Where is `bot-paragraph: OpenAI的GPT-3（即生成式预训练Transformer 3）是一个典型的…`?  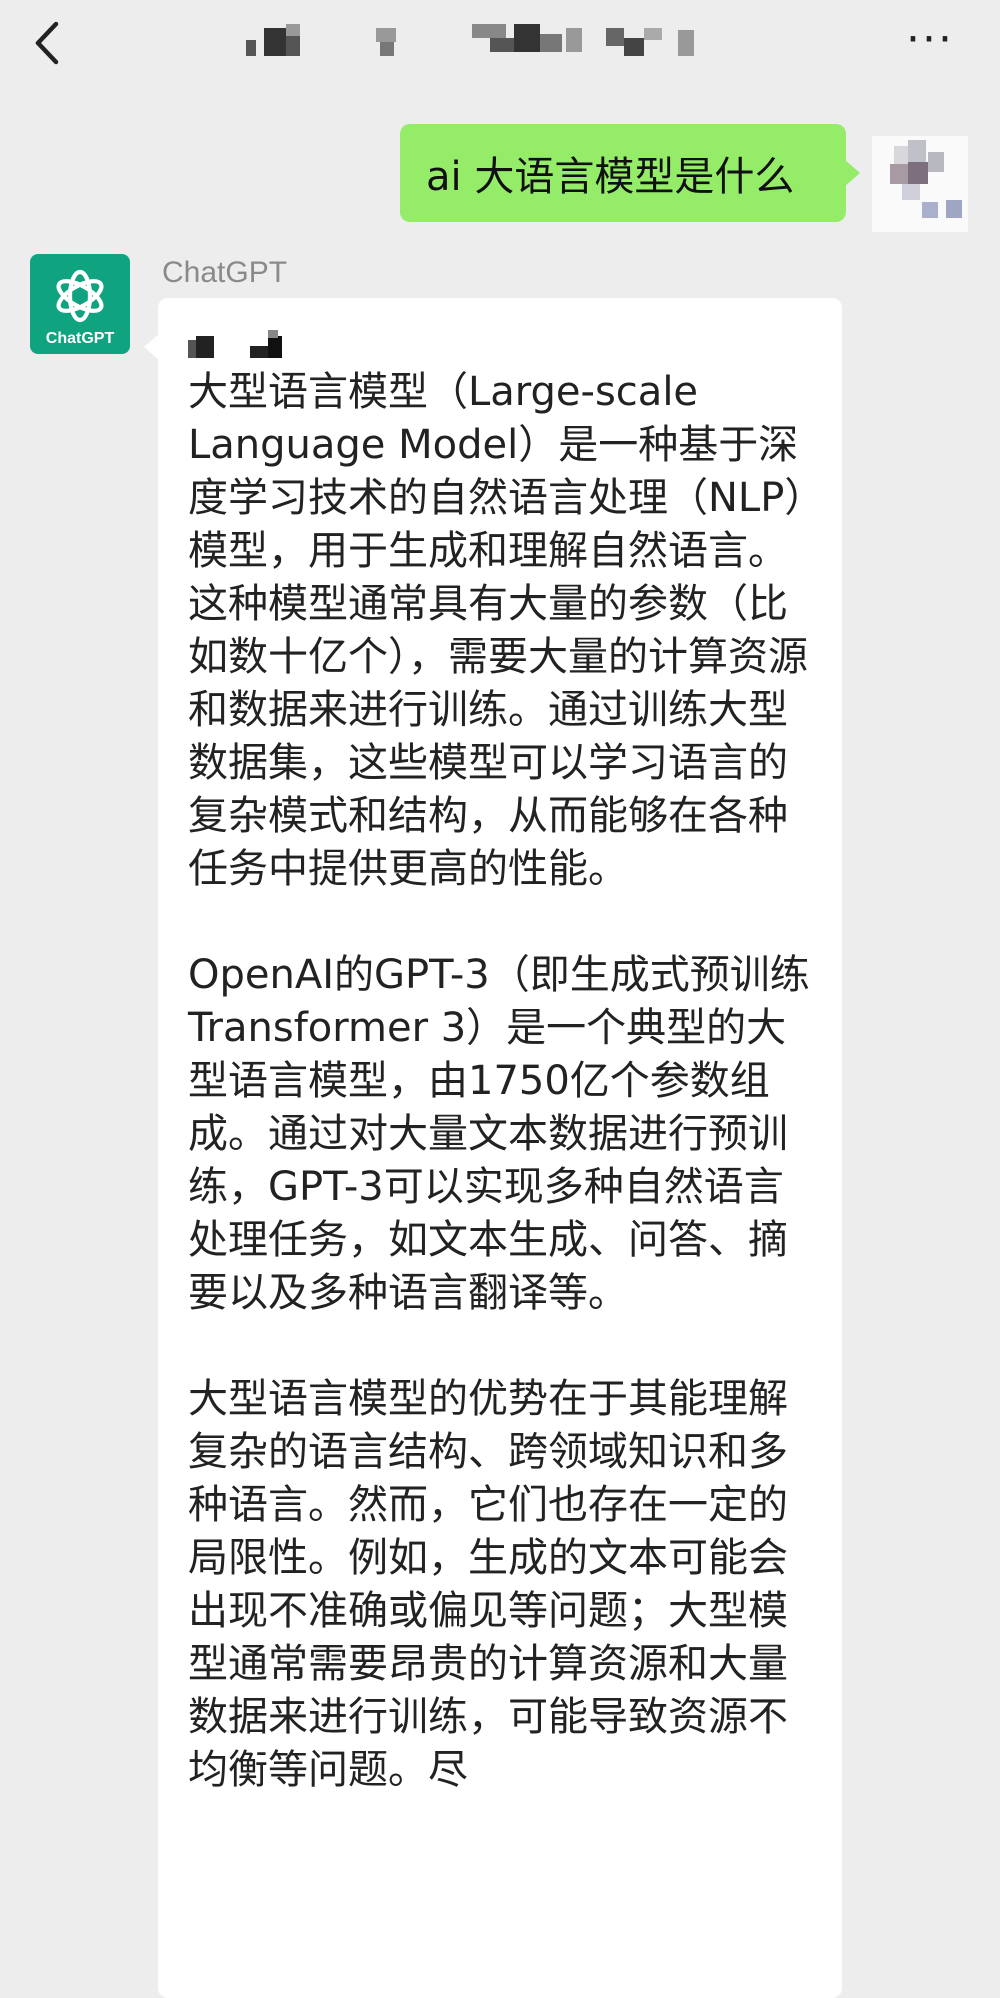 bot-paragraph: OpenAI的GPT-3（即生成式预训练Transformer 3）是一个典型的… is located at coordinates (499, 1134).